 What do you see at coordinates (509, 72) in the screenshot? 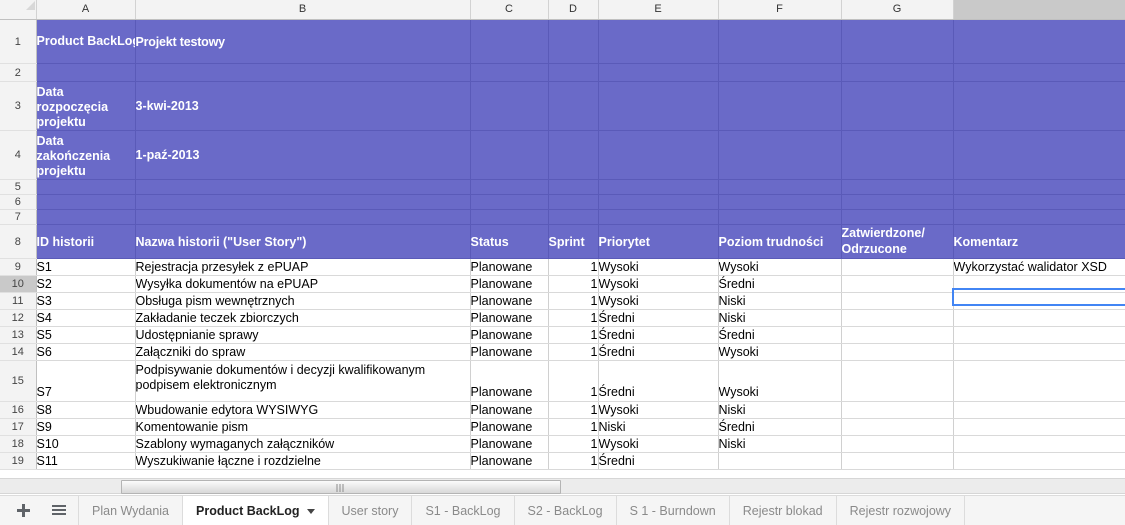
I see `cell-c2` at bounding box center [509, 72].